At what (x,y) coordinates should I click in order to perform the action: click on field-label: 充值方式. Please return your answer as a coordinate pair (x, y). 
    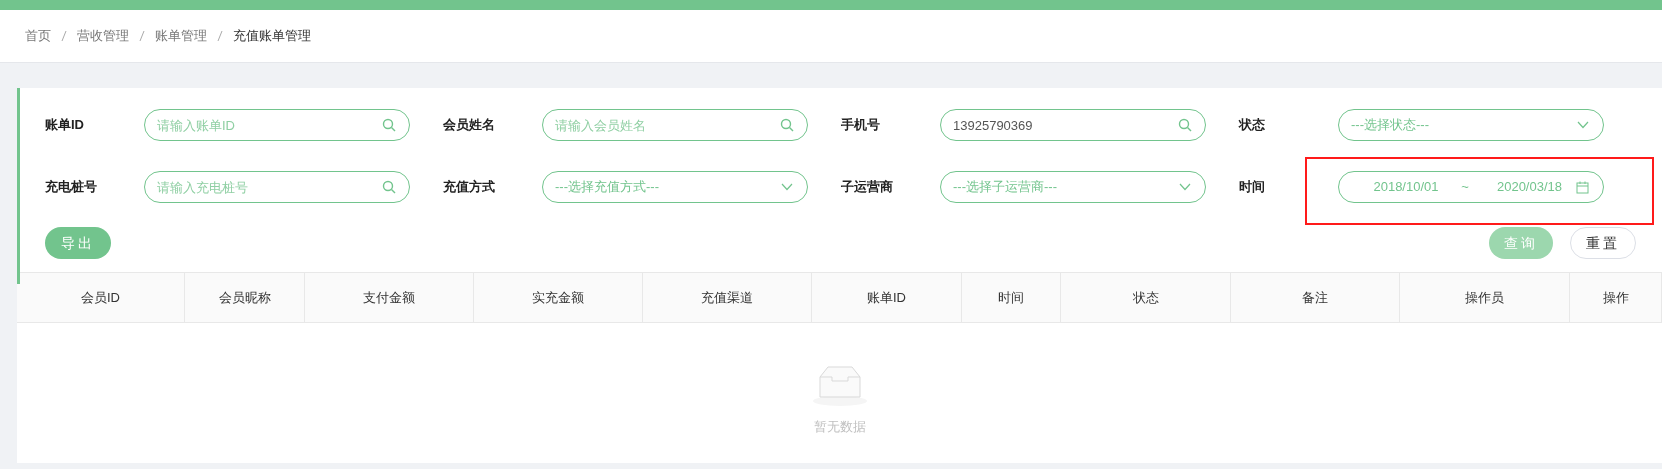
    Looking at the image, I should click on (469, 187).